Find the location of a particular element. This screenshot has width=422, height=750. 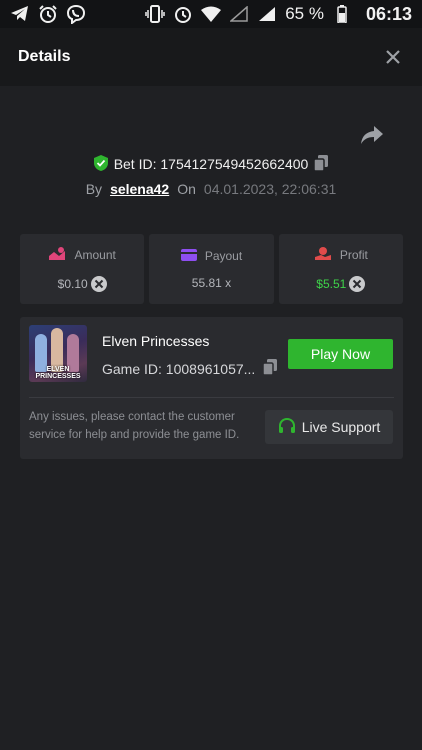

status-bar: 65 % 06:13 is located at coordinates (211, 14).